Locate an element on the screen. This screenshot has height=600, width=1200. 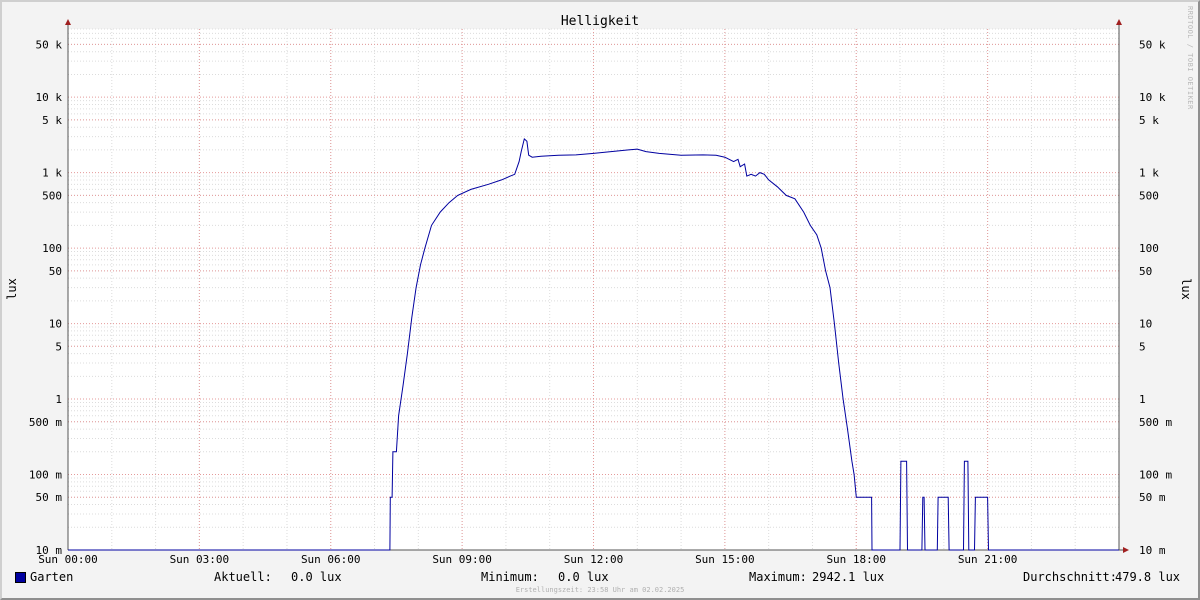
creation-timestamp: Erstellungszeit: 23:58 Uhr am 02.02.2025 is located at coordinates (600, 590).